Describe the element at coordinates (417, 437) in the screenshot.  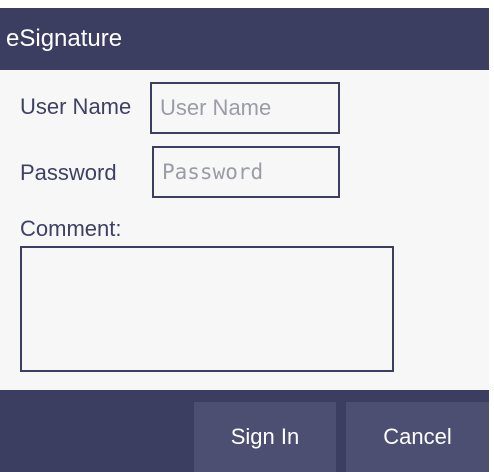
I see `cancel-button: Cancel` at that location.